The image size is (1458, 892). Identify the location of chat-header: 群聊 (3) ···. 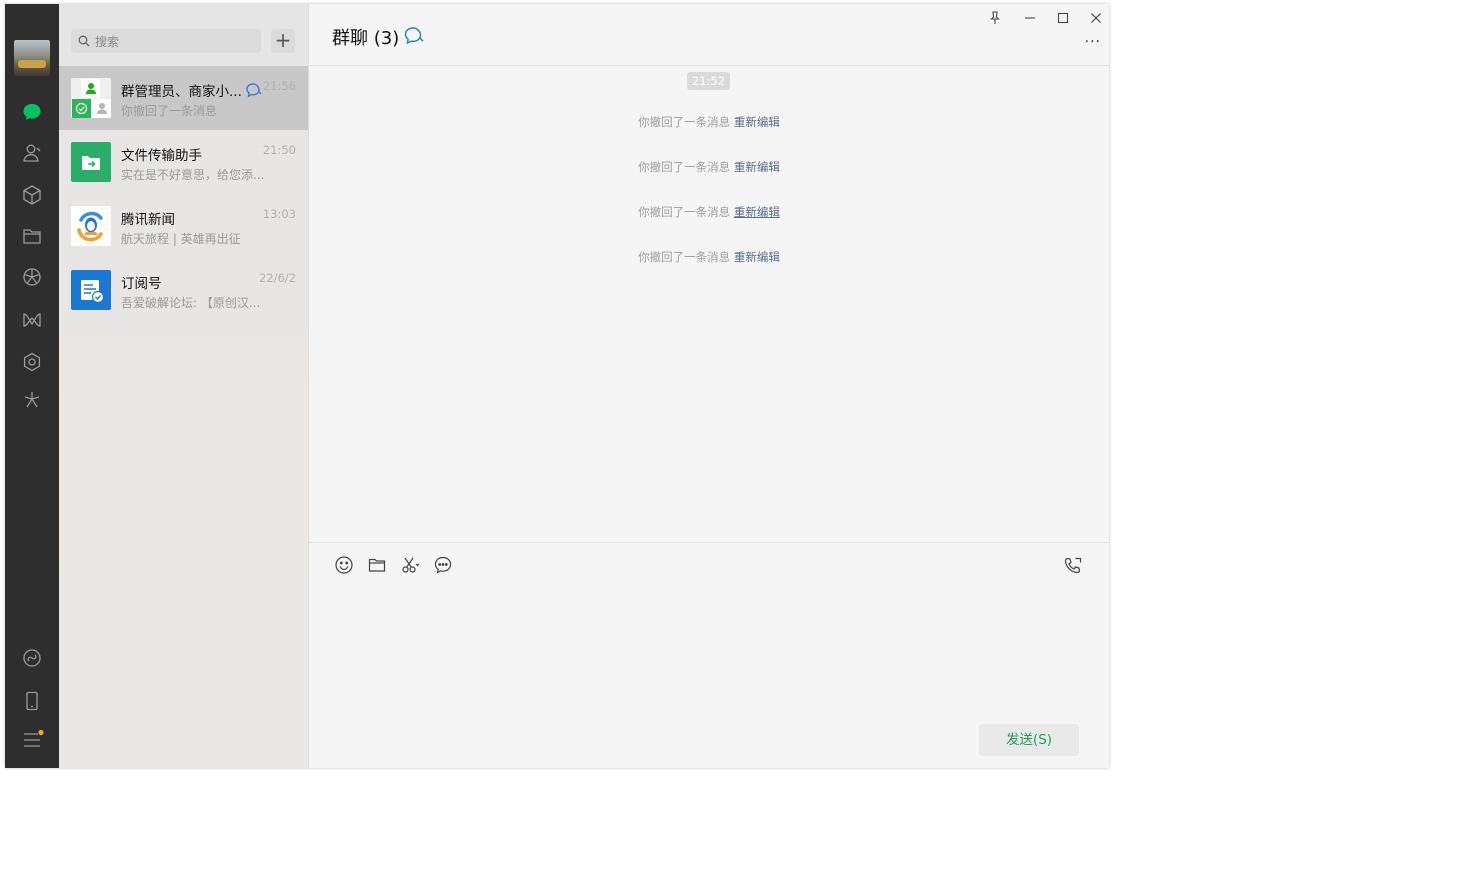
(709, 35).